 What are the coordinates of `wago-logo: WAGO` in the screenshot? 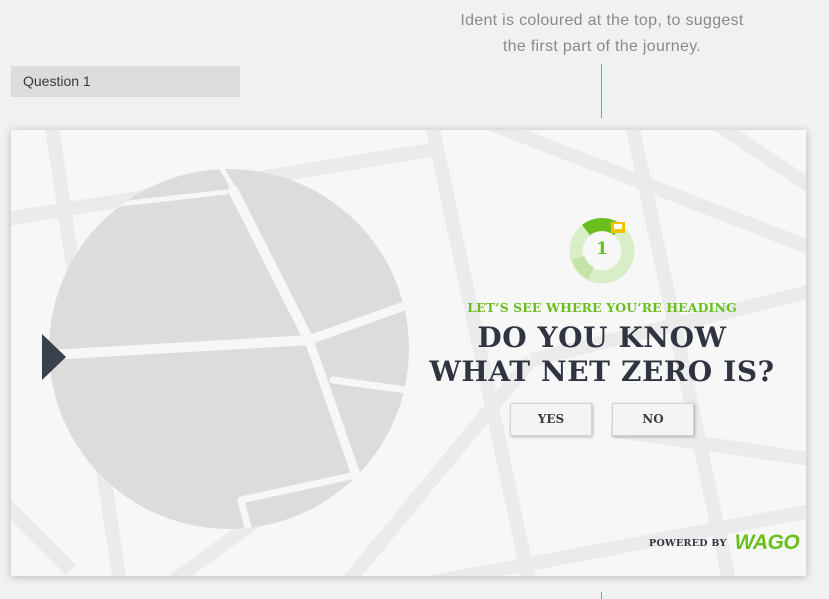 It's located at (767, 542).